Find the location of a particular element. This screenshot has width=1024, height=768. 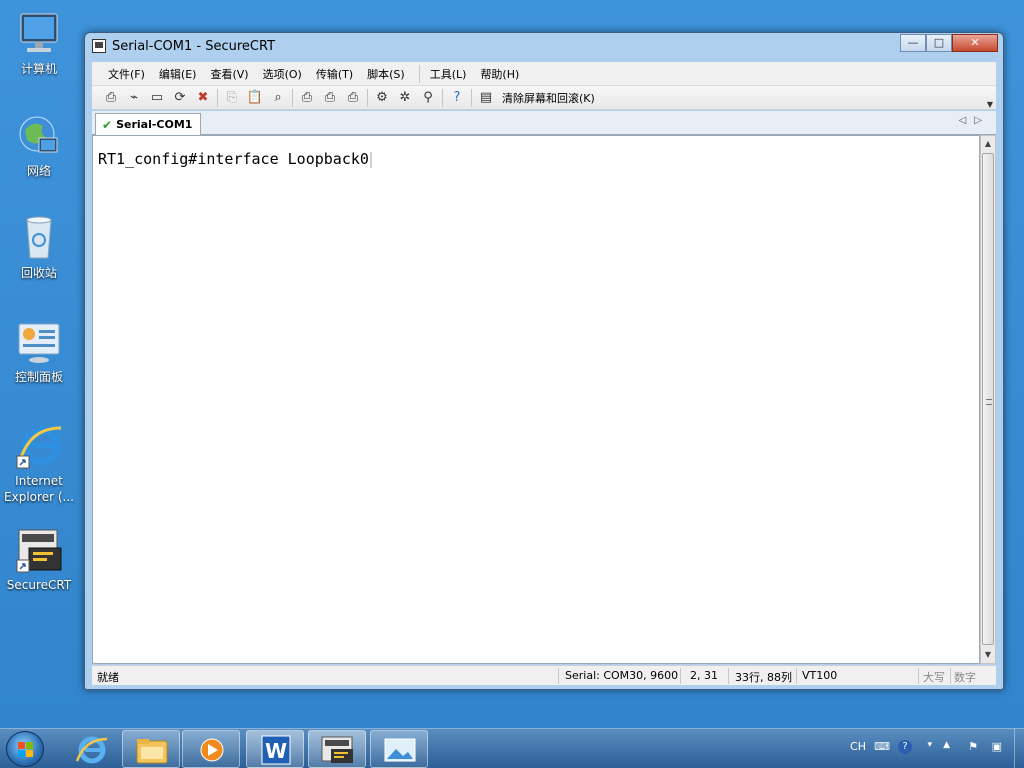

clear-screen-button: 清除屏幕和回滚(K) is located at coordinates (548, 98).